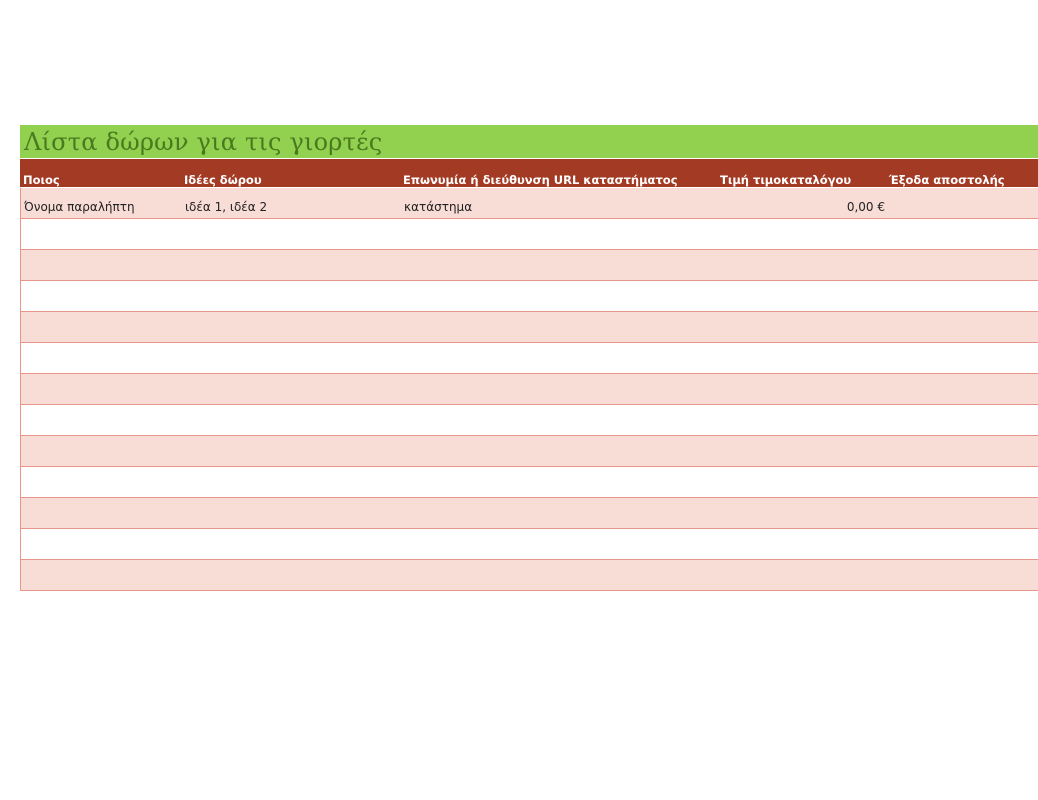 This screenshot has height=800, width=1038. Describe the element at coordinates (529, 141) in the screenshot. I see `title-bar: Λίστα δώρων για τις γιορτές` at that location.